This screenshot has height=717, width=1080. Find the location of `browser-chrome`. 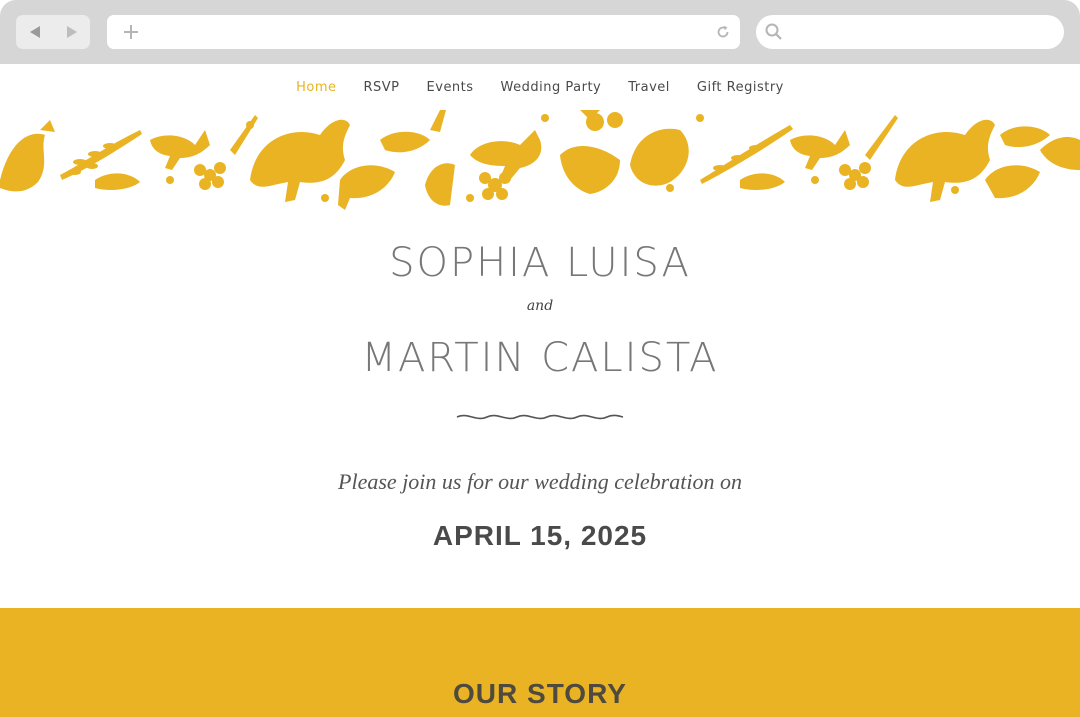

browser-chrome is located at coordinates (540, 32).